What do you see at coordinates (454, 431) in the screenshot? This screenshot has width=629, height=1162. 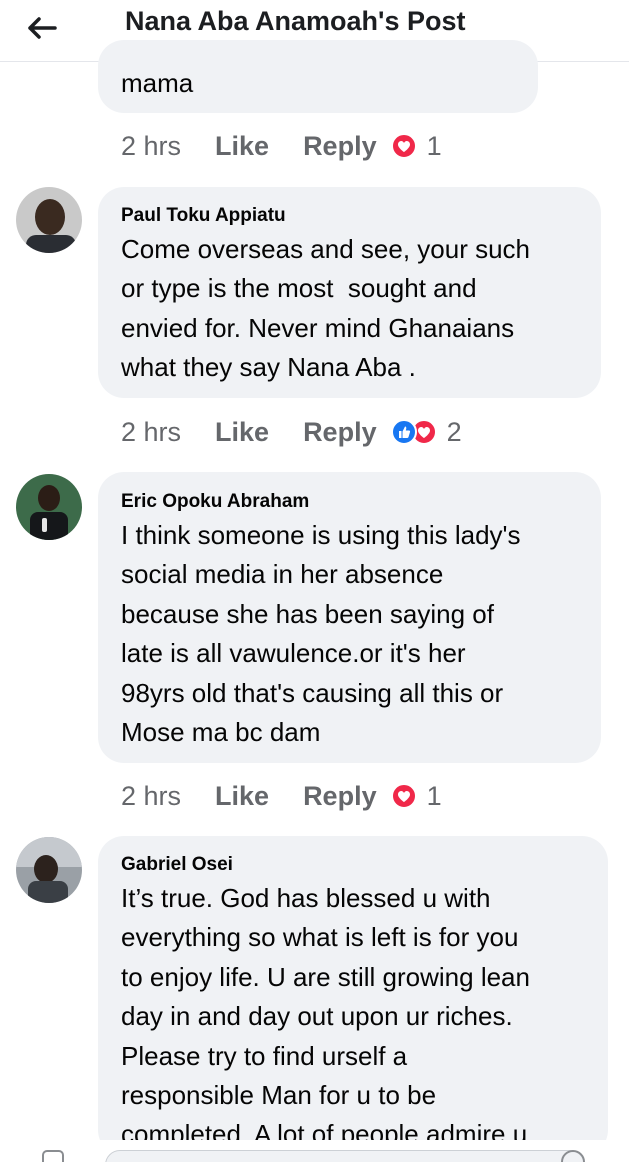 I see `reaction-count: 2` at bounding box center [454, 431].